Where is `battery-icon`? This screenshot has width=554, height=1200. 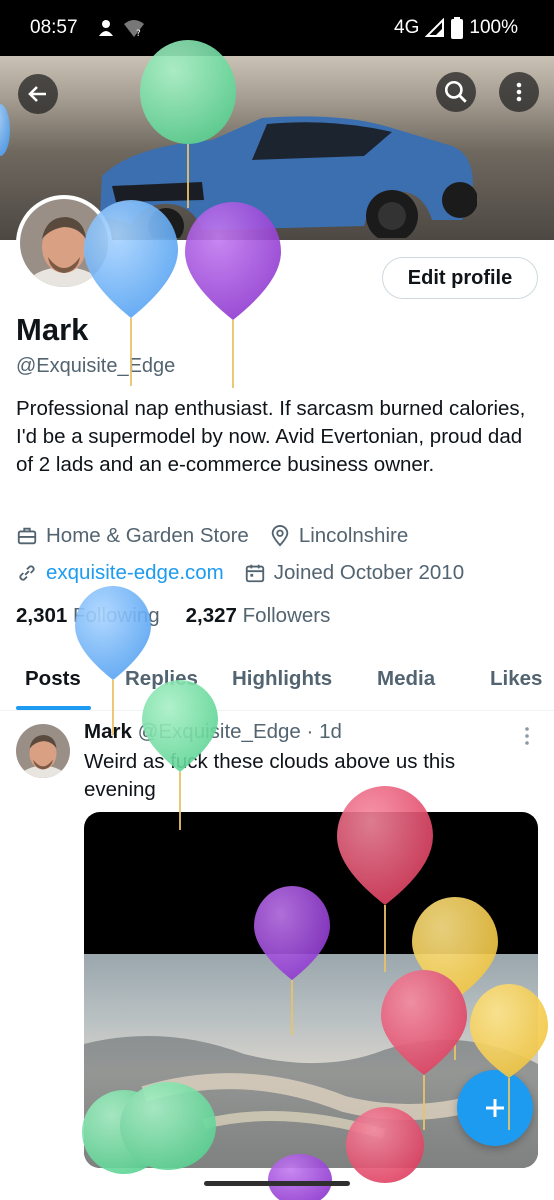 battery-icon is located at coordinates (457, 28).